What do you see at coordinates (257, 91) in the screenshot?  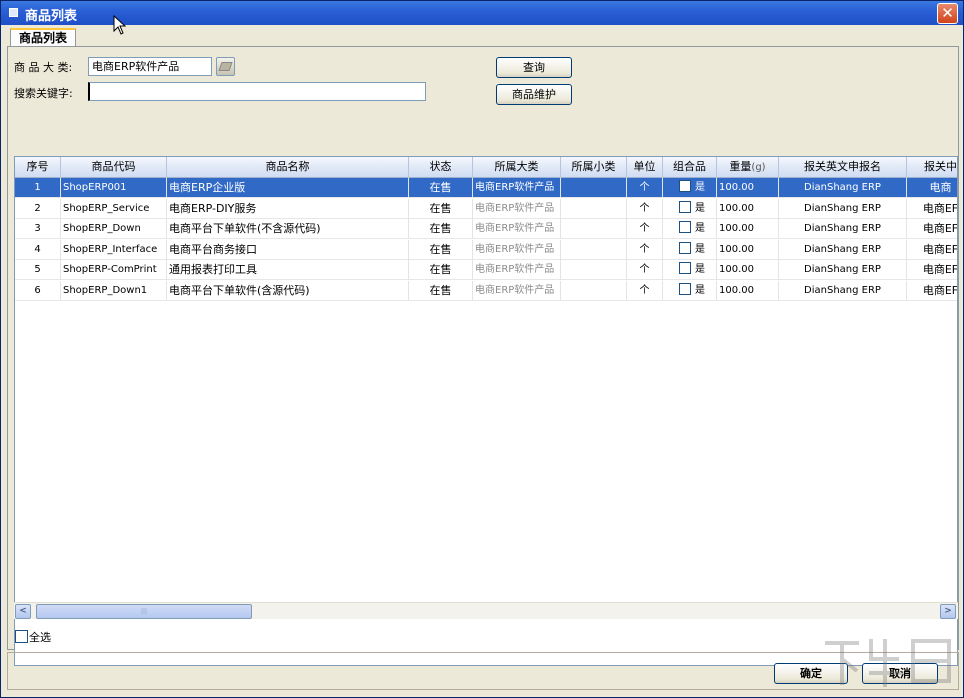 I see `keyword-input` at bounding box center [257, 91].